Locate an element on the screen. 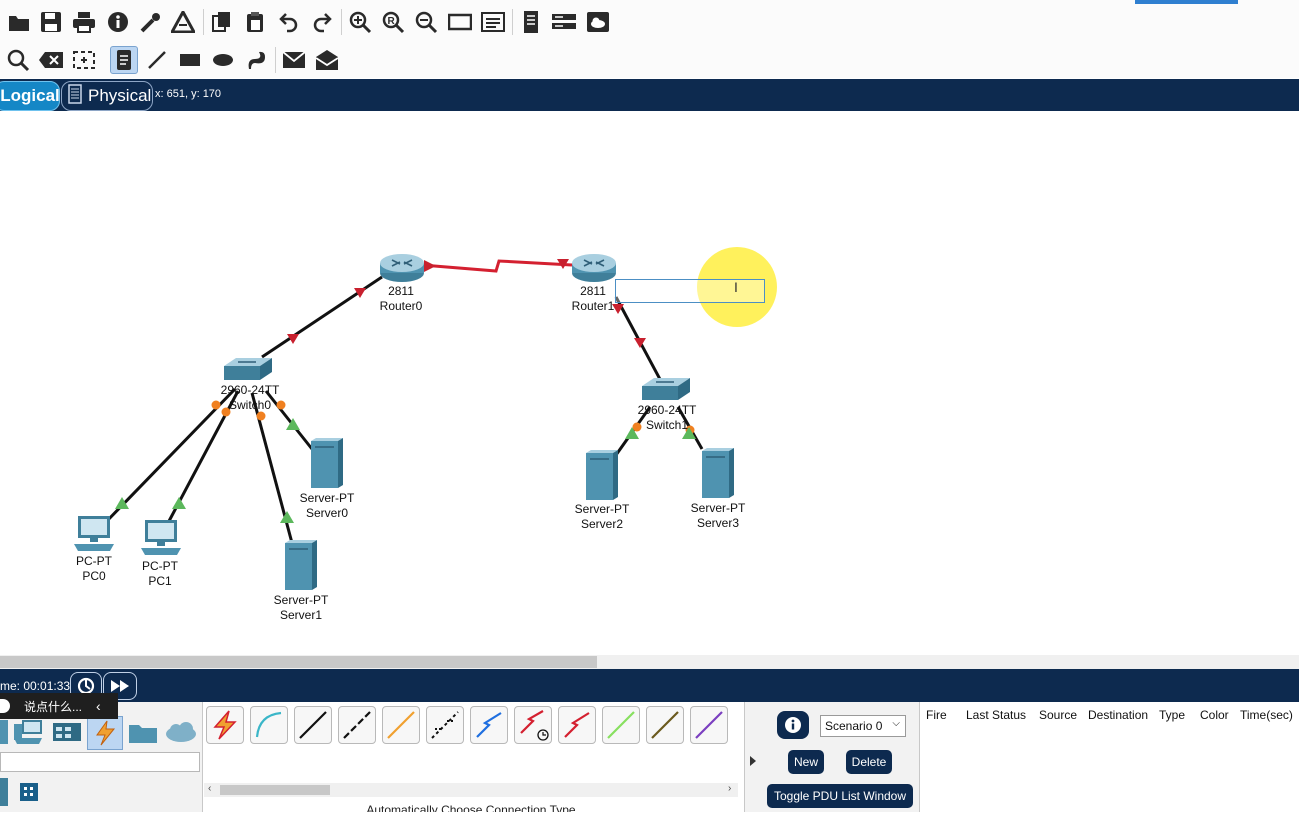  open-folder-icon is located at coordinates (19, 22).